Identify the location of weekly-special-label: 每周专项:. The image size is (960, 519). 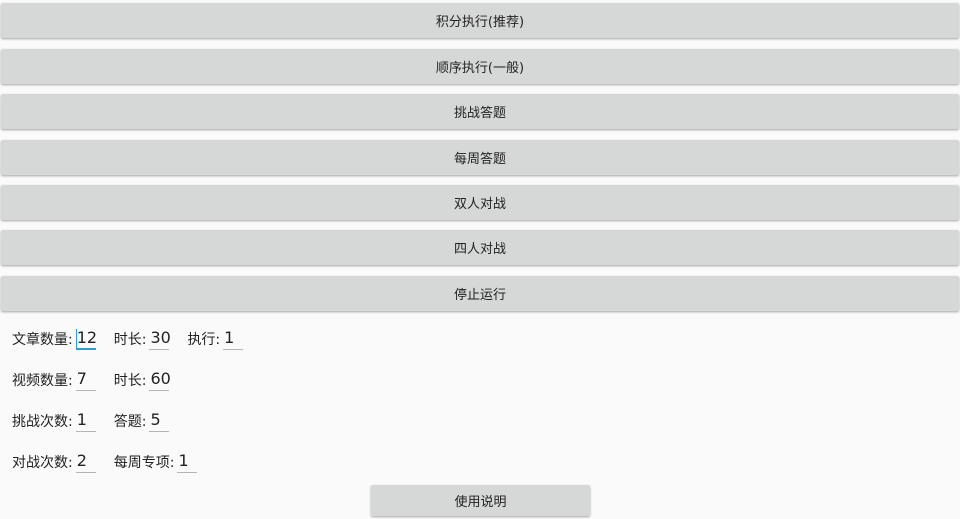
(144, 463).